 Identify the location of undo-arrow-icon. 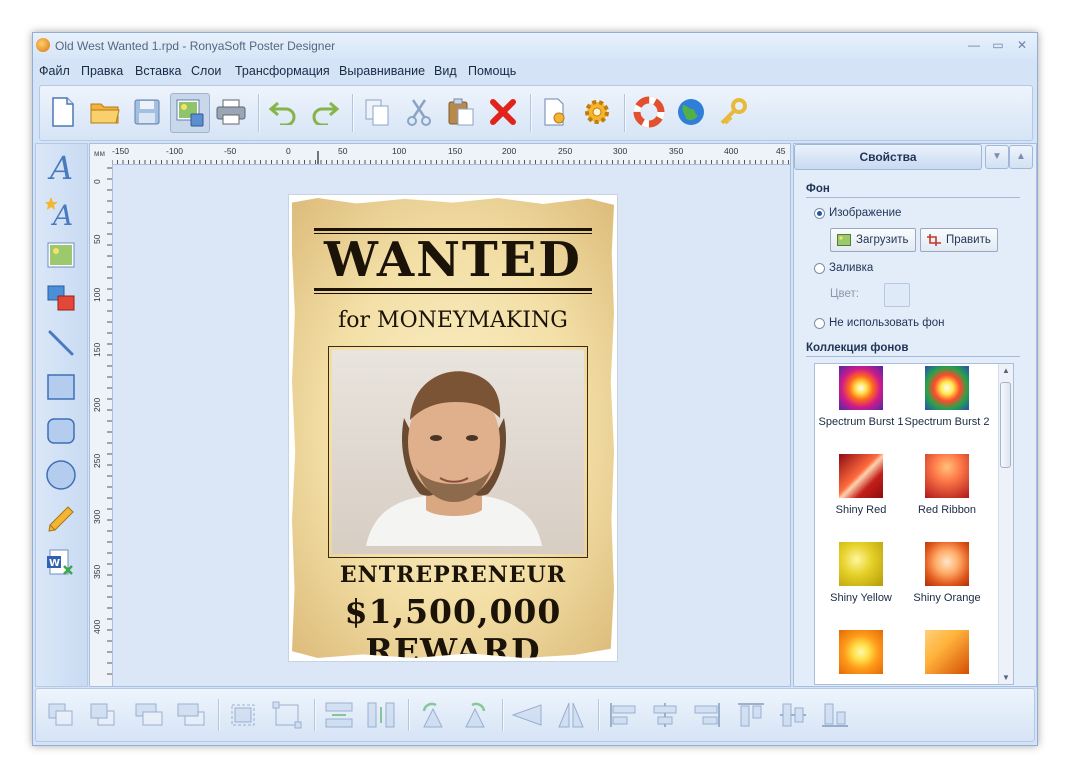
(282, 113).